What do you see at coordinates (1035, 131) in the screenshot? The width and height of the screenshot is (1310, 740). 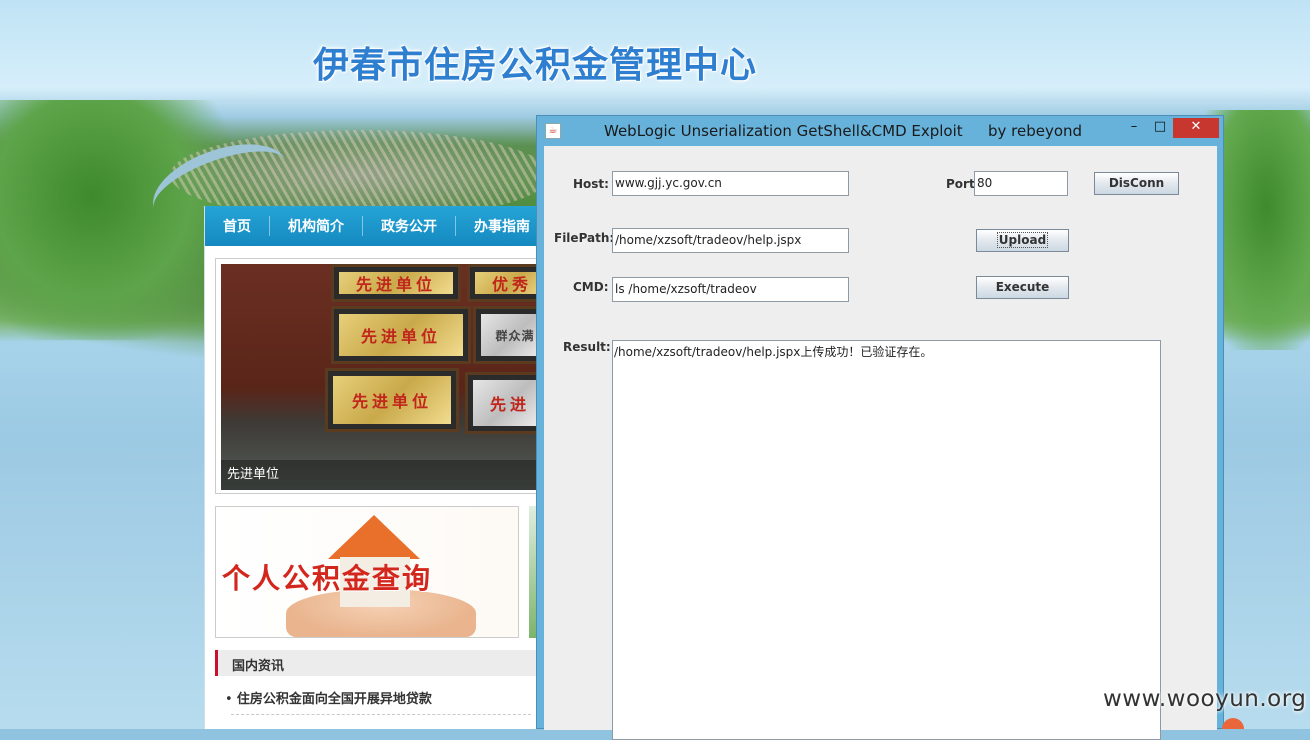 I see `window-author: by rebeyond` at bounding box center [1035, 131].